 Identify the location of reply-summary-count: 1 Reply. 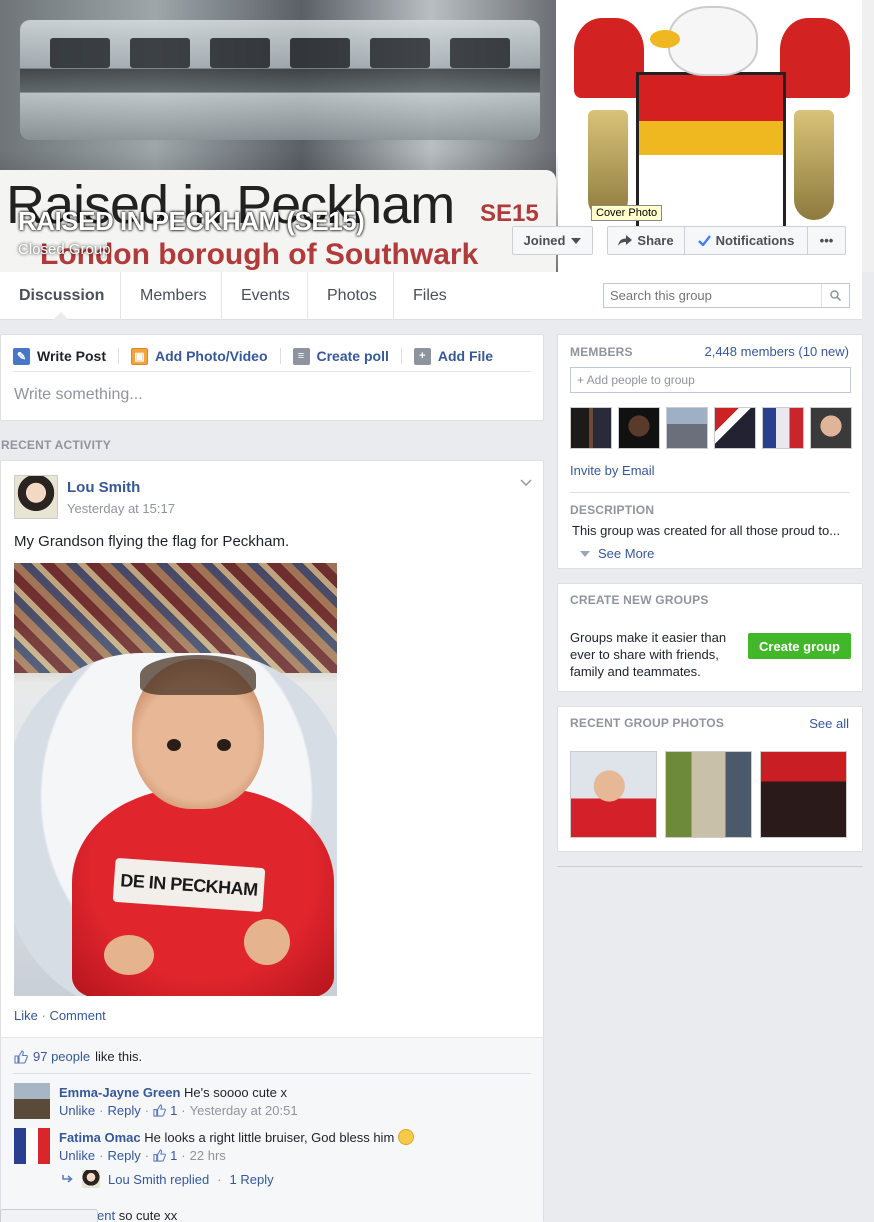
(252, 1179).